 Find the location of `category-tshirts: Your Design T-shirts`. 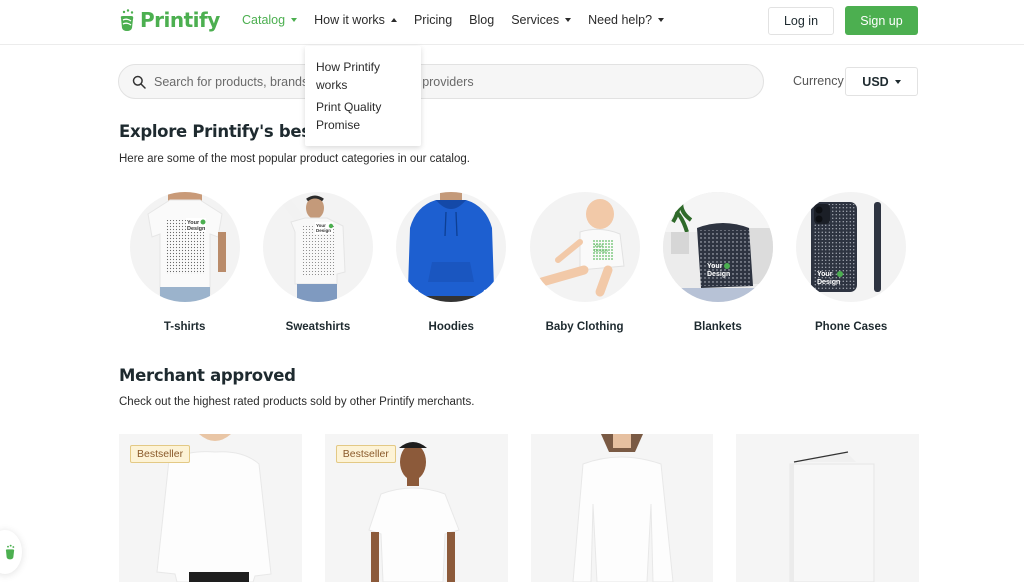

category-tshirts: Your Design T-shirts is located at coordinates (184, 262).